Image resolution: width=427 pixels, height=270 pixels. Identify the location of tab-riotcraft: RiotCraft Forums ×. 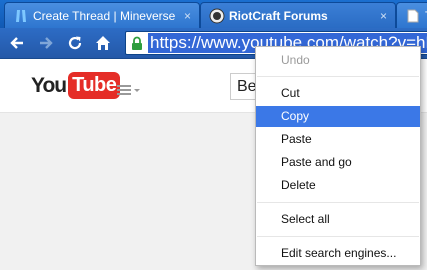
(298, 15).